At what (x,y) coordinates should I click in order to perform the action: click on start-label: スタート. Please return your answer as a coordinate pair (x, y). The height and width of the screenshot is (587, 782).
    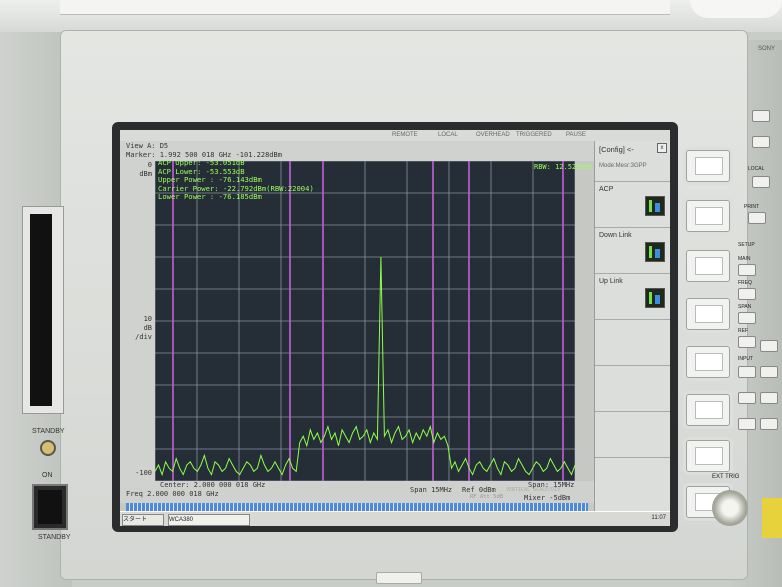
    Looking at the image, I should click on (135, 520).